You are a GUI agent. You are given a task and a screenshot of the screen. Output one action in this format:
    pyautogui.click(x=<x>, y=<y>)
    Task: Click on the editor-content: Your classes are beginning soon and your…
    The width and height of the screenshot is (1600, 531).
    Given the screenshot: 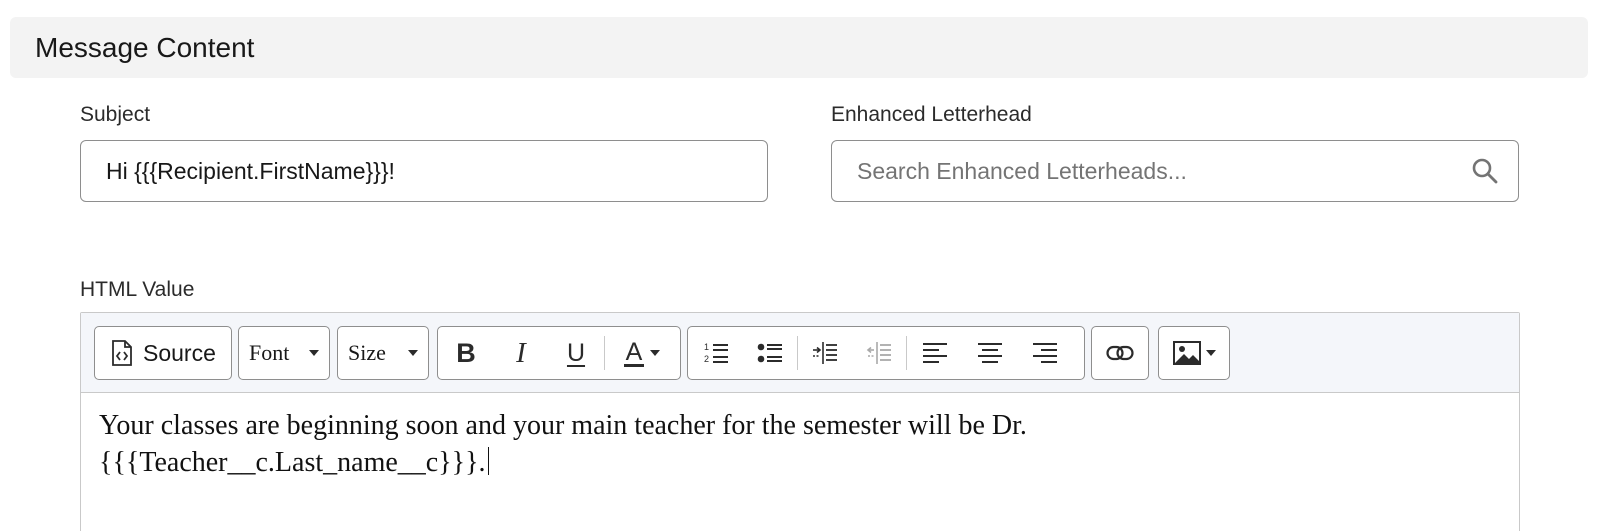 What is the action you would take?
    pyautogui.click(x=799, y=444)
    